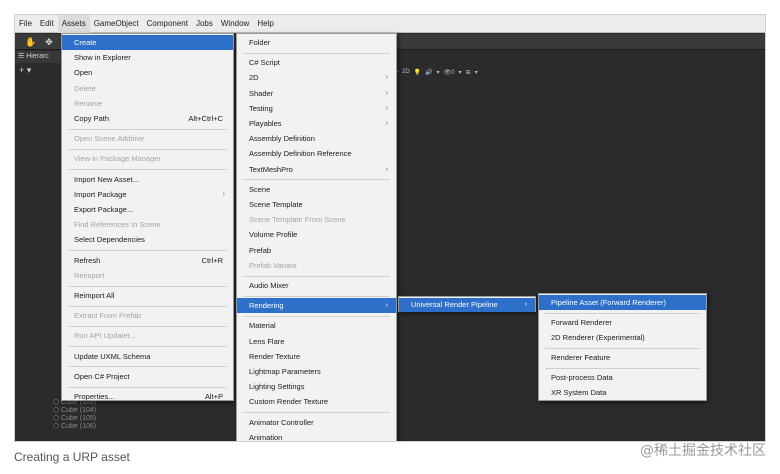 This screenshot has width=780, height=474. Describe the element at coordinates (147, 396) in the screenshot. I see `menu-item-properties: Properties... Alt+P` at that location.